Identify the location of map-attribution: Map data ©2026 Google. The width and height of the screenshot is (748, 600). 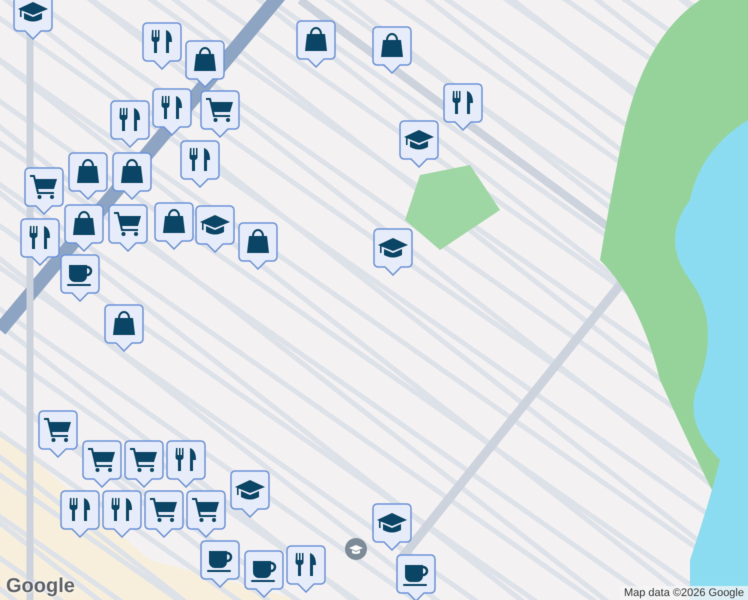
(684, 593).